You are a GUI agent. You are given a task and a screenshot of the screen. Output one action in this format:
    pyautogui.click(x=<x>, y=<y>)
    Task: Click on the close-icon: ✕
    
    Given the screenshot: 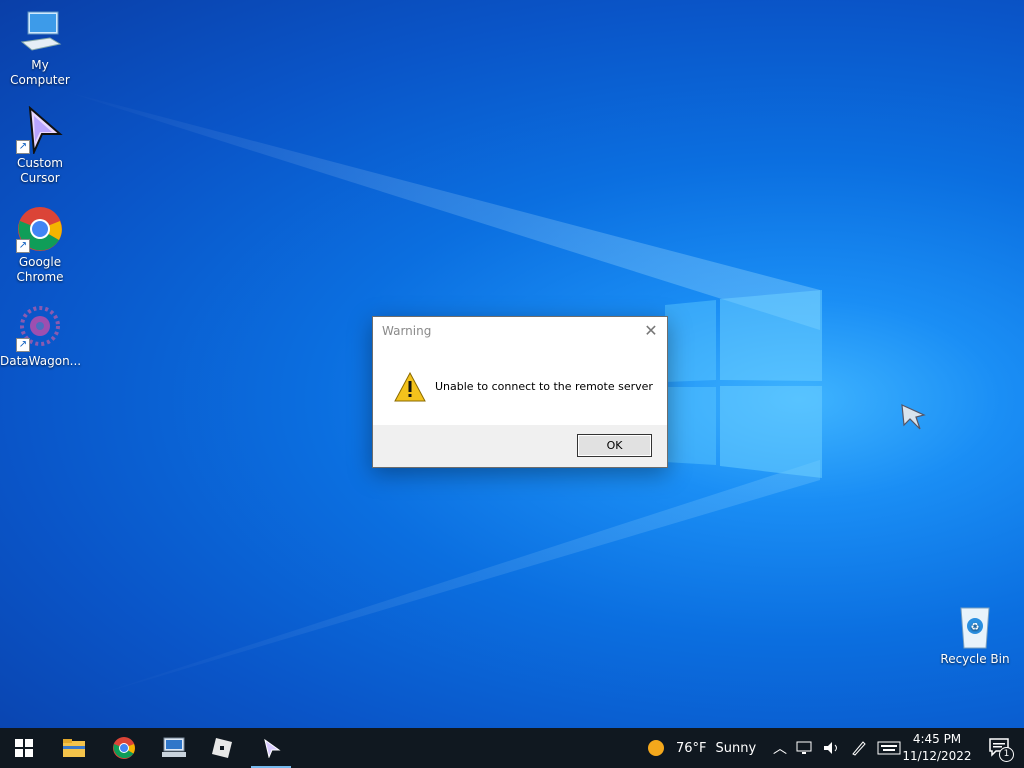 What is the action you would take?
    pyautogui.click(x=651, y=331)
    